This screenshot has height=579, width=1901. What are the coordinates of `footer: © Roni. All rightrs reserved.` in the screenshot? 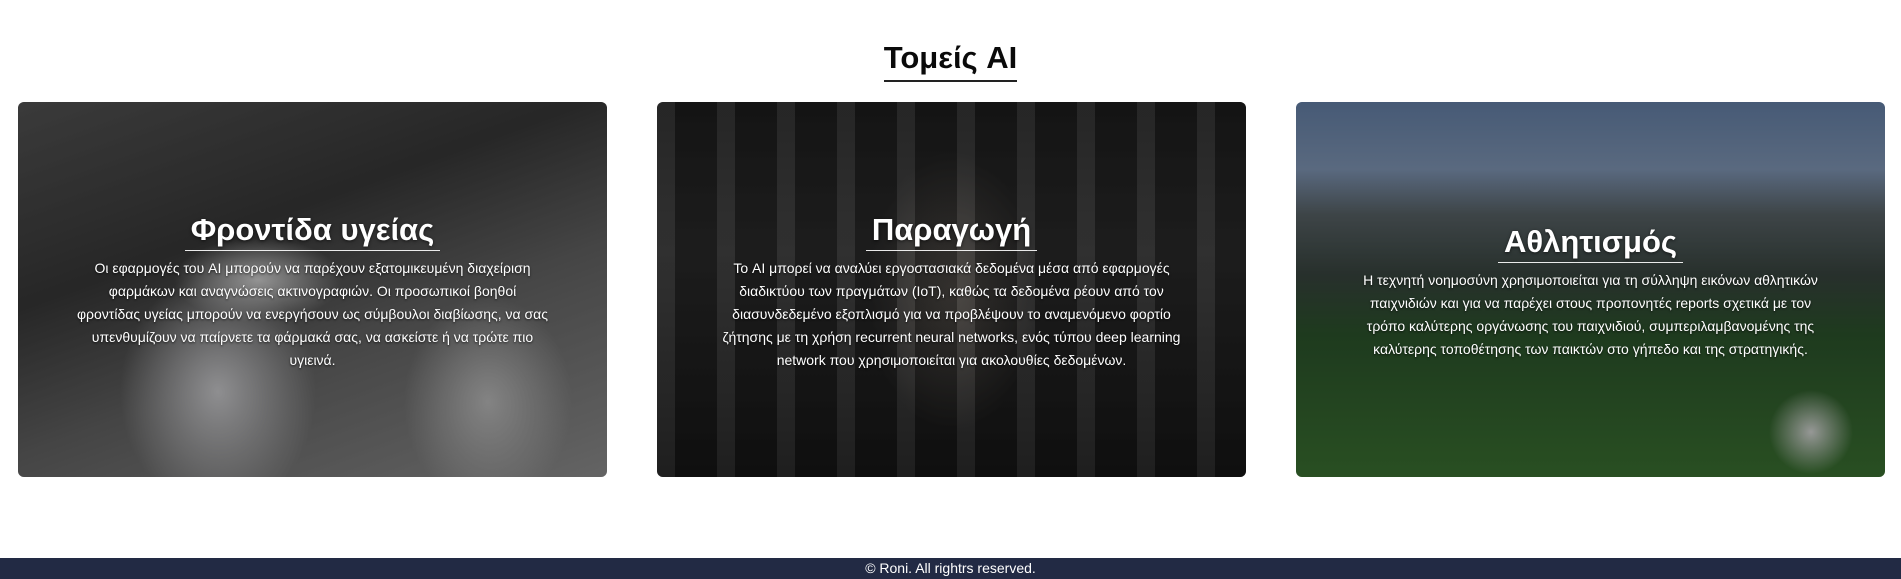 It's located at (950, 568).